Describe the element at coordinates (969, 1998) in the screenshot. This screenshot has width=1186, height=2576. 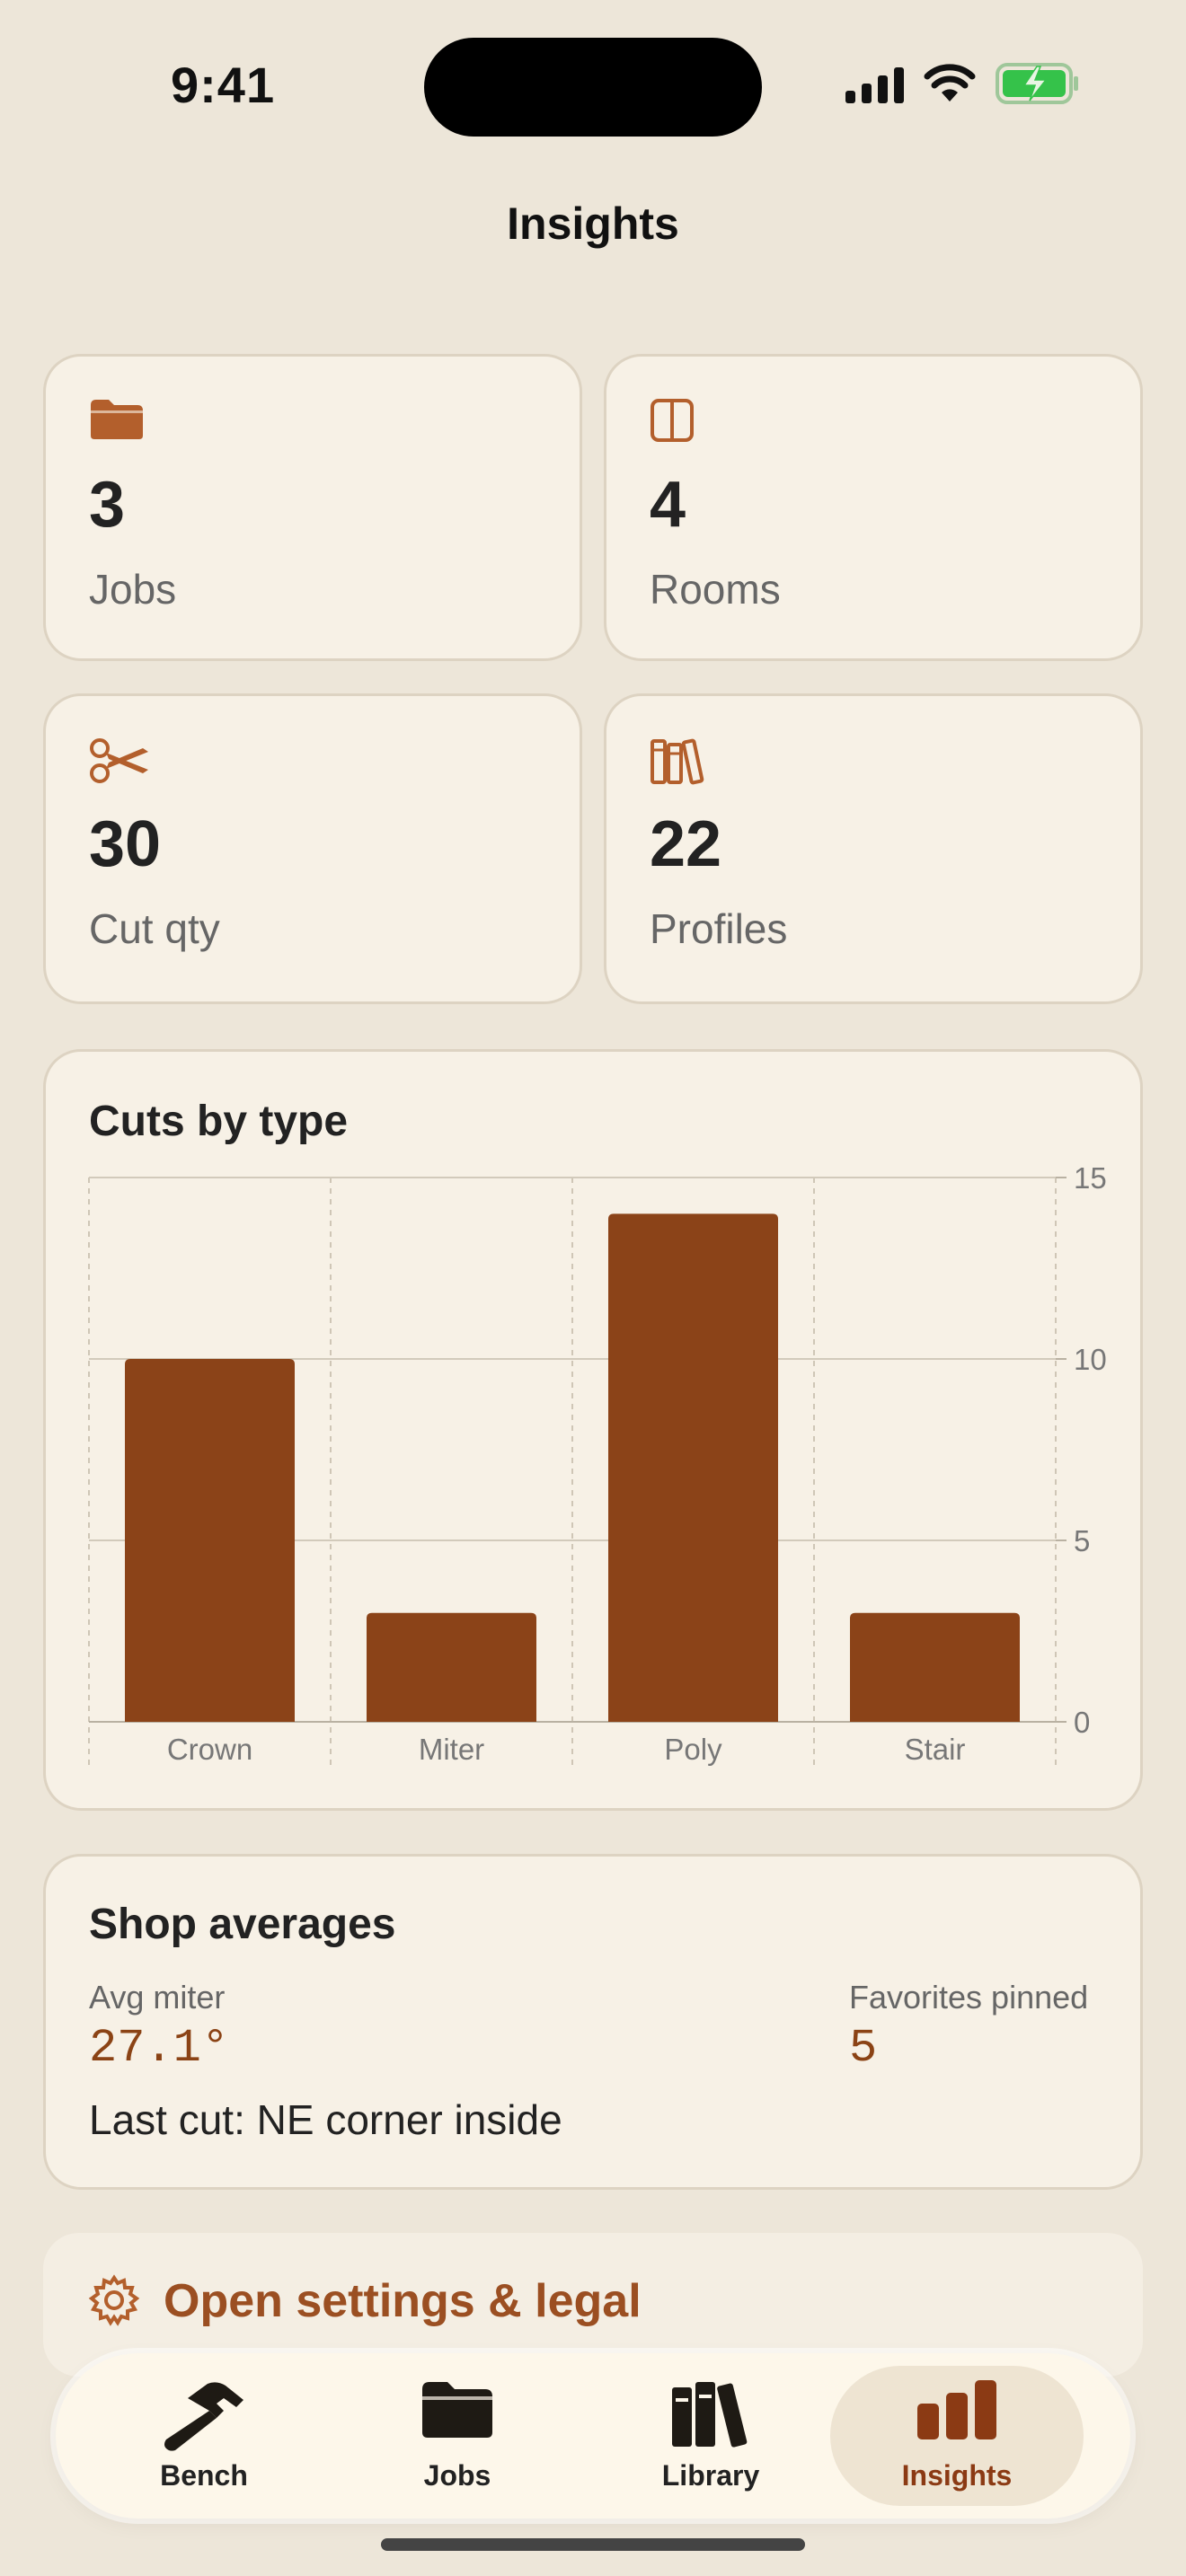
I see `favorites-pinned-label: Favorites pinned` at that location.